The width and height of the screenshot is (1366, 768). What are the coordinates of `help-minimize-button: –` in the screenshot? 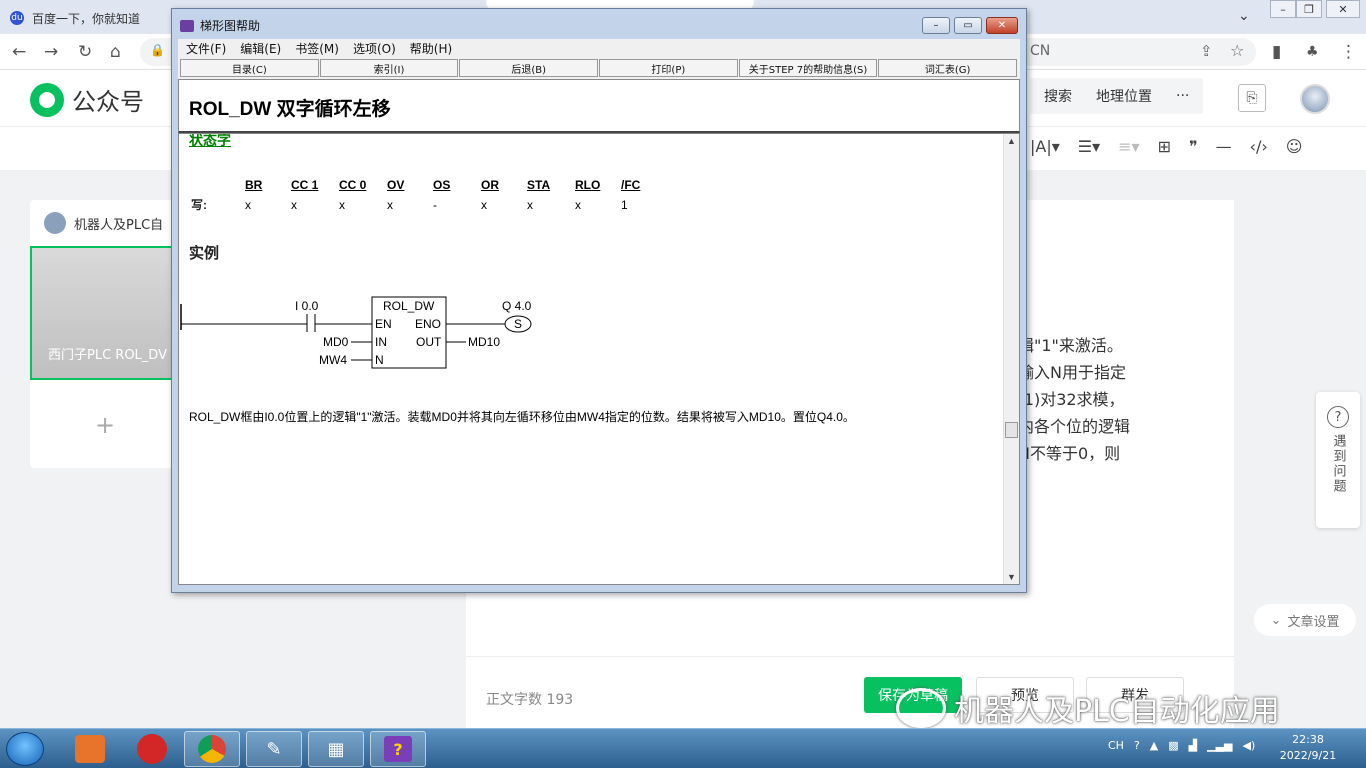 It's located at (936, 25).